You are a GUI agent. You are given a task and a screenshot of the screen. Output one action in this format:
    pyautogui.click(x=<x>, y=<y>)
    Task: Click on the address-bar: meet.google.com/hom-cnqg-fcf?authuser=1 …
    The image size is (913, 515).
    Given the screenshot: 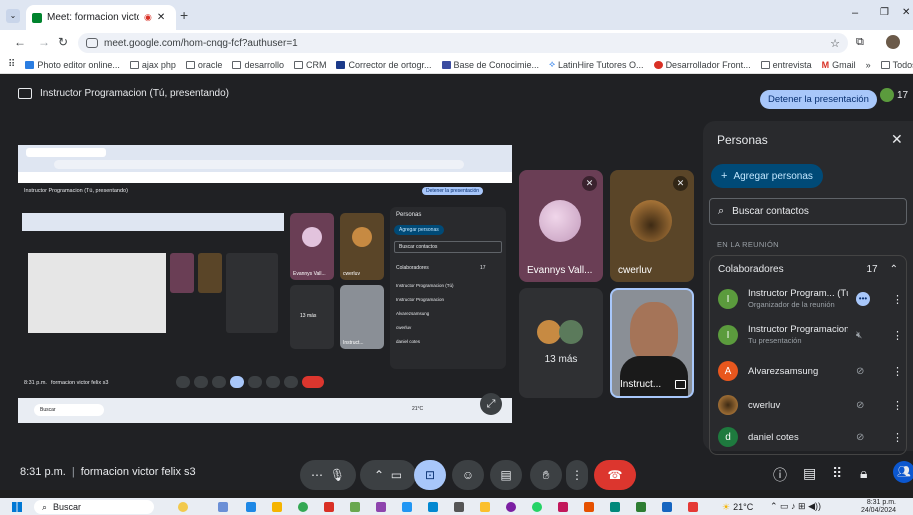 What is the action you would take?
    pyautogui.click(x=463, y=43)
    